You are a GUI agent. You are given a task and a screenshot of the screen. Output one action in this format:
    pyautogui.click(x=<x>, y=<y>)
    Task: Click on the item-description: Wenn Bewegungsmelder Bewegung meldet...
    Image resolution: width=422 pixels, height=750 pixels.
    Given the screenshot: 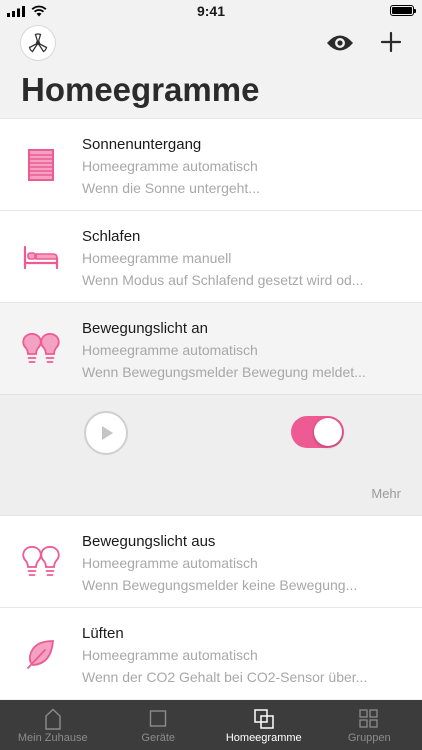 What is the action you would take?
    pyautogui.click(x=224, y=372)
    